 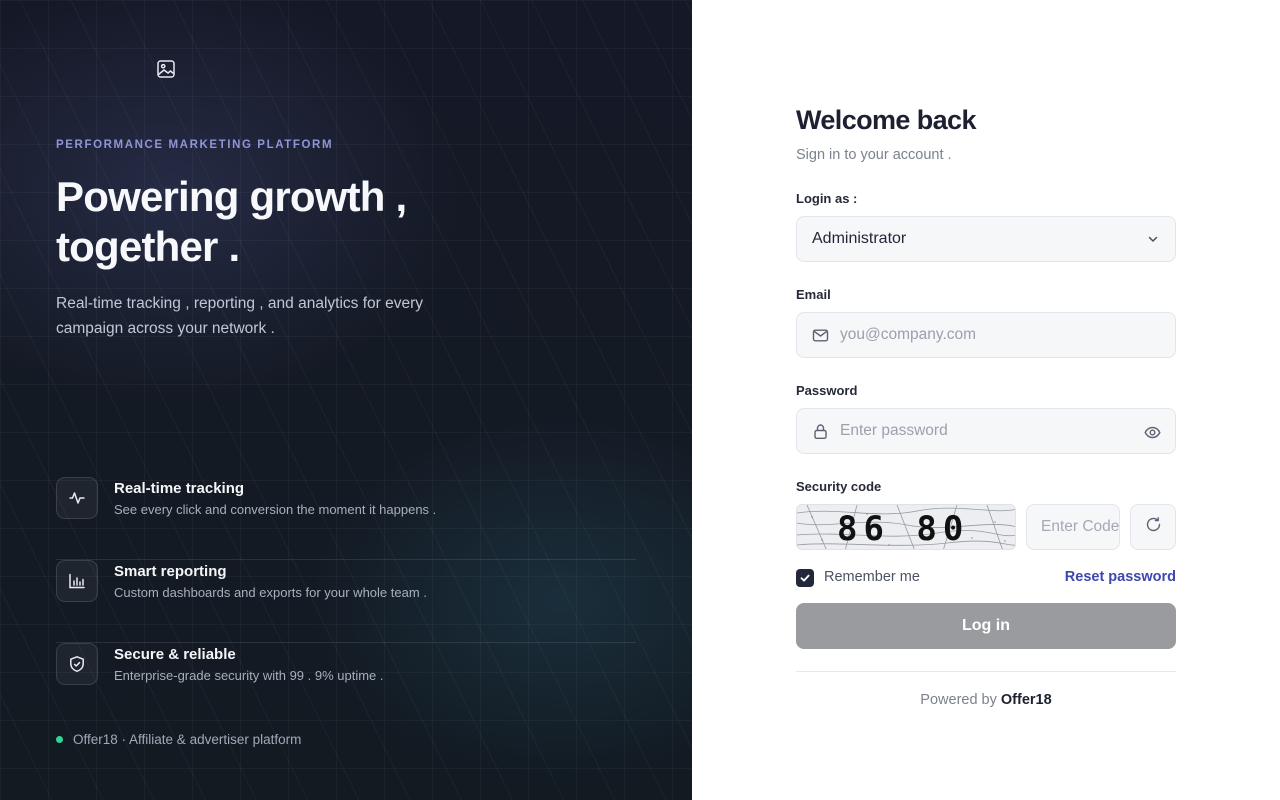 I want to click on remember-me-label: Remember me, so click(x=872, y=577).